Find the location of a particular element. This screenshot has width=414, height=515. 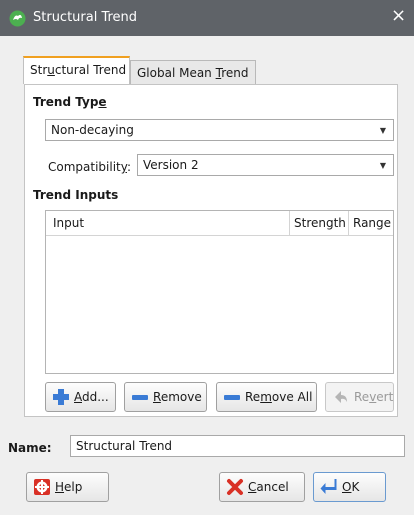

name-field: Structural Trend is located at coordinates (237, 446).